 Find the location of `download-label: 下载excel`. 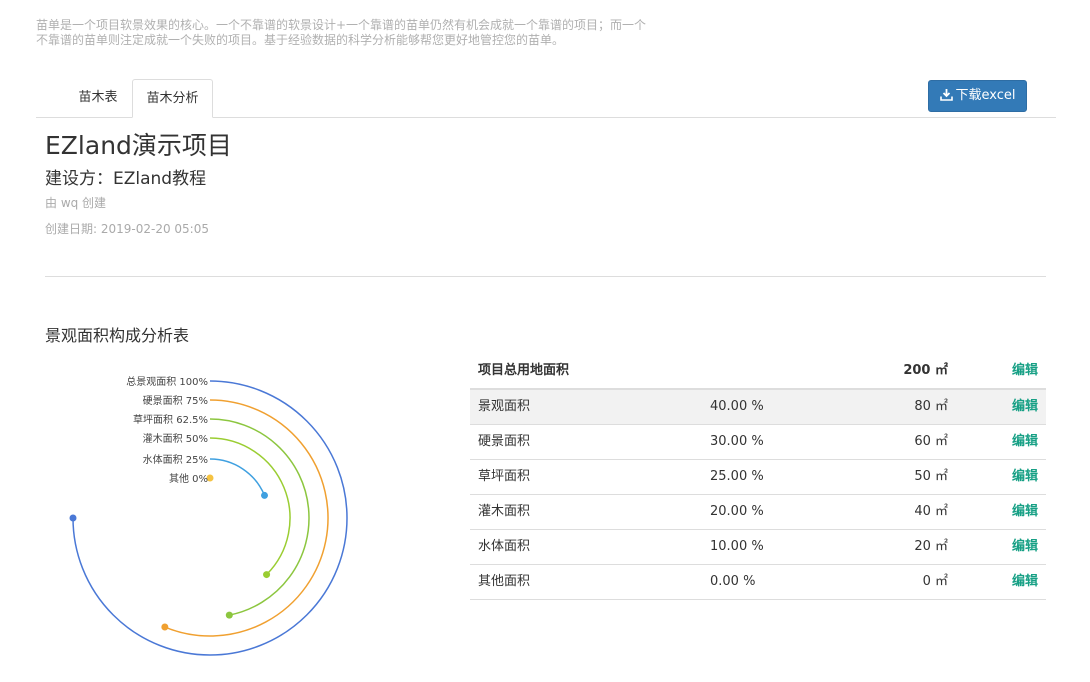

download-label: 下载excel is located at coordinates (985, 95).